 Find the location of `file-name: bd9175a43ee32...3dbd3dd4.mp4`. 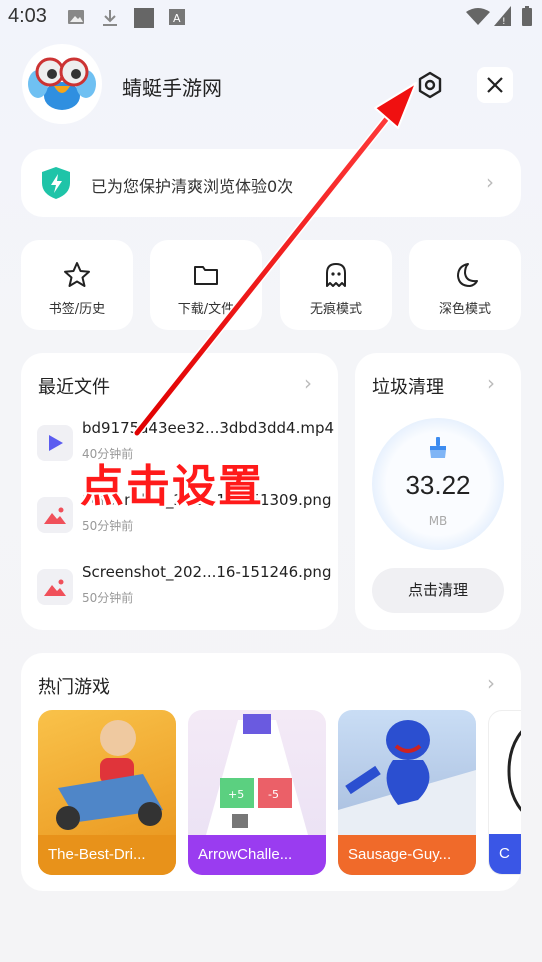

file-name: bd9175a43ee32...3dbd3dd4.mp4 is located at coordinates (208, 428).